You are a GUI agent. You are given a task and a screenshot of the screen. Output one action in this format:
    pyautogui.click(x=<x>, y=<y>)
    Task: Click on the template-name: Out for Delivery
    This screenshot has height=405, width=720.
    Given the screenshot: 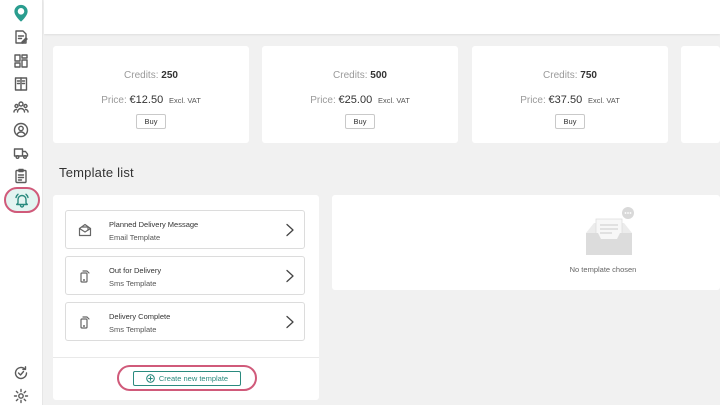 What is the action you would take?
    pyautogui.click(x=135, y=270)
    